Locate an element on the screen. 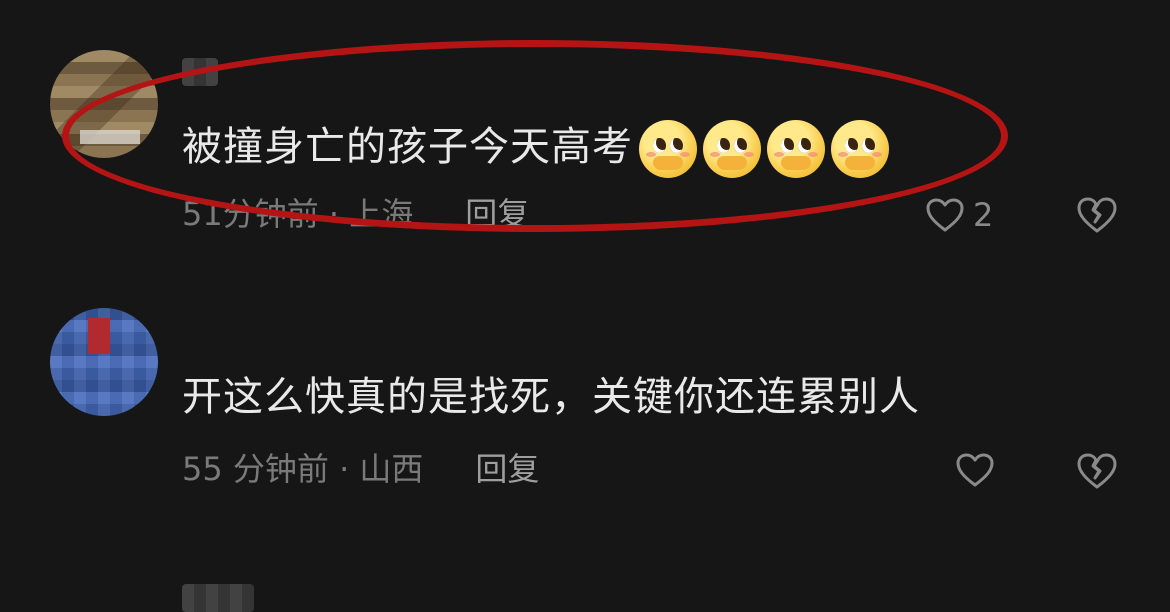  comment-text-content: 被撞身亡的孩子今天高考 is located at coordinates (407, 147).